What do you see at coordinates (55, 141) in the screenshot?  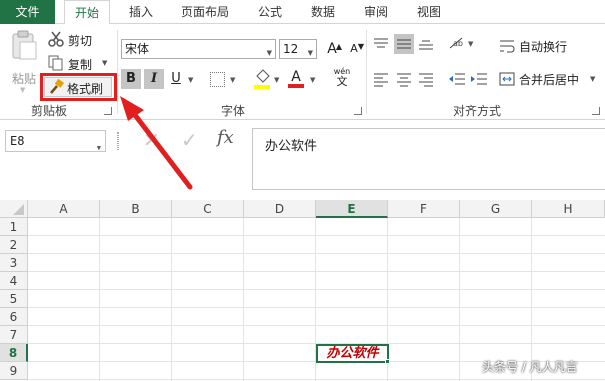 I see `name-box: E8 ▼` at bounding box center [55, 141].